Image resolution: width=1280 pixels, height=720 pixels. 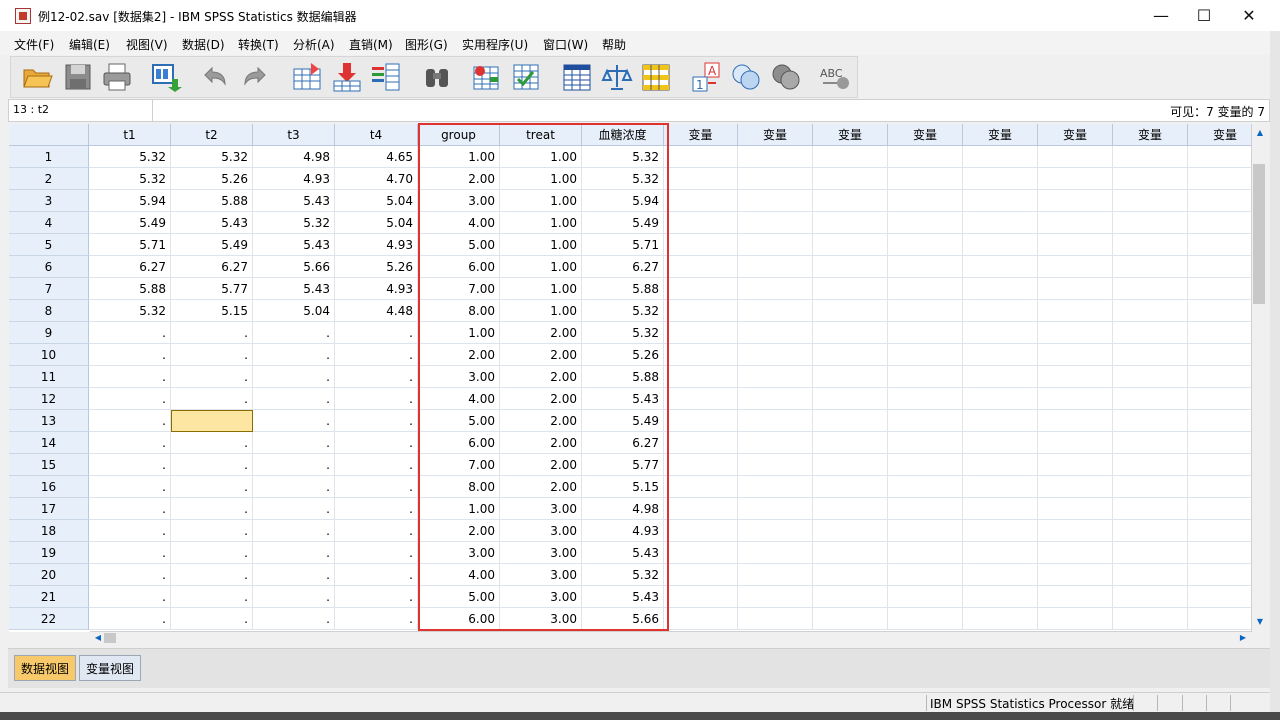 What do you see at coordinates (314, 44) in the screenshot?
I see `menu-analyze: 分析(A)` at bounding box center [314, 44].